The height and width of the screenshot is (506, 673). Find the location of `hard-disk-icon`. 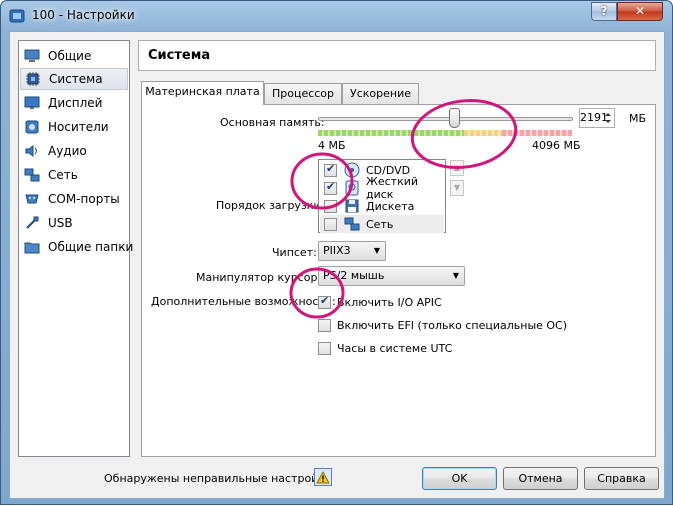

hard-disk-icon is located at coordinates (352, 188).